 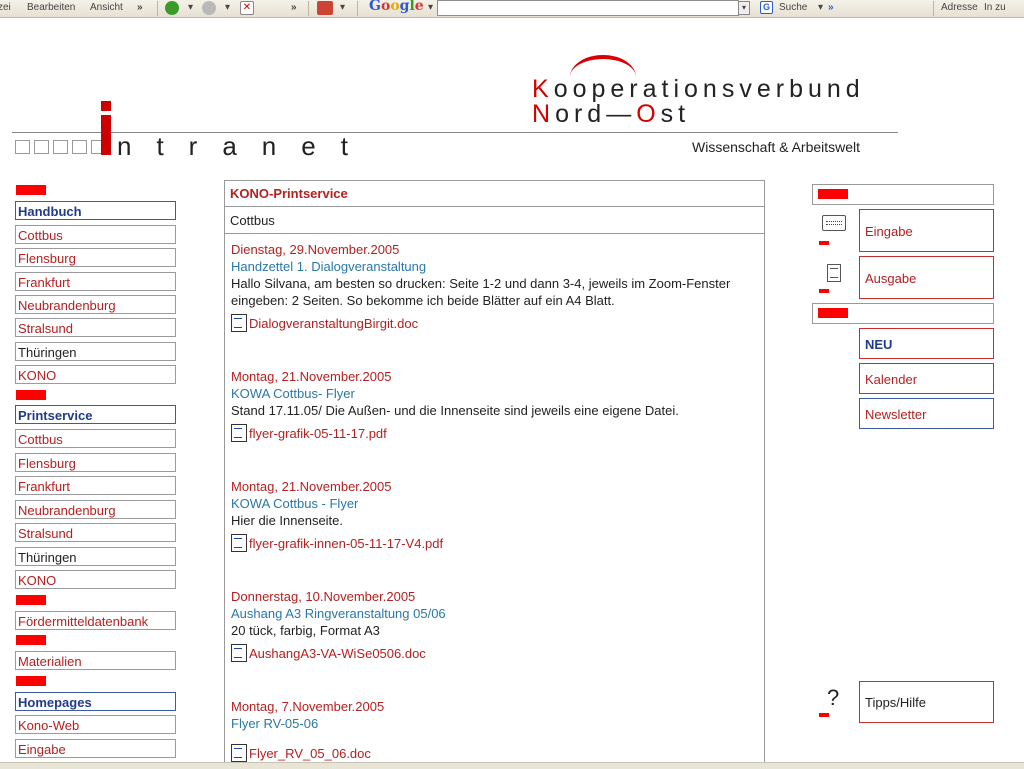 What do you see at coordinates (833, 697) in the screenshot?
I see `help-icon: ?` at bounding box center [833, 697].